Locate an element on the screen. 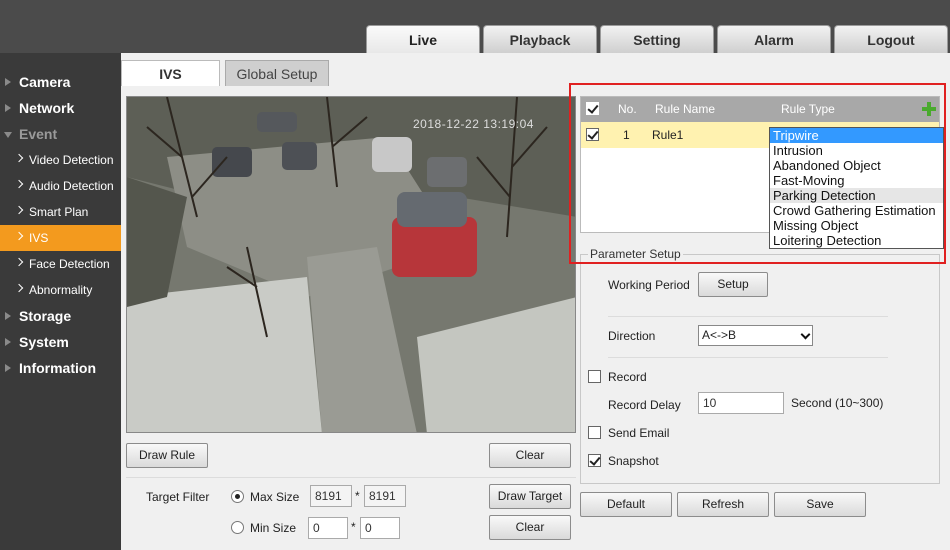 This screenshot has height=550, width=950. send-email-label: Send Email is located at coordinates (639, 433).